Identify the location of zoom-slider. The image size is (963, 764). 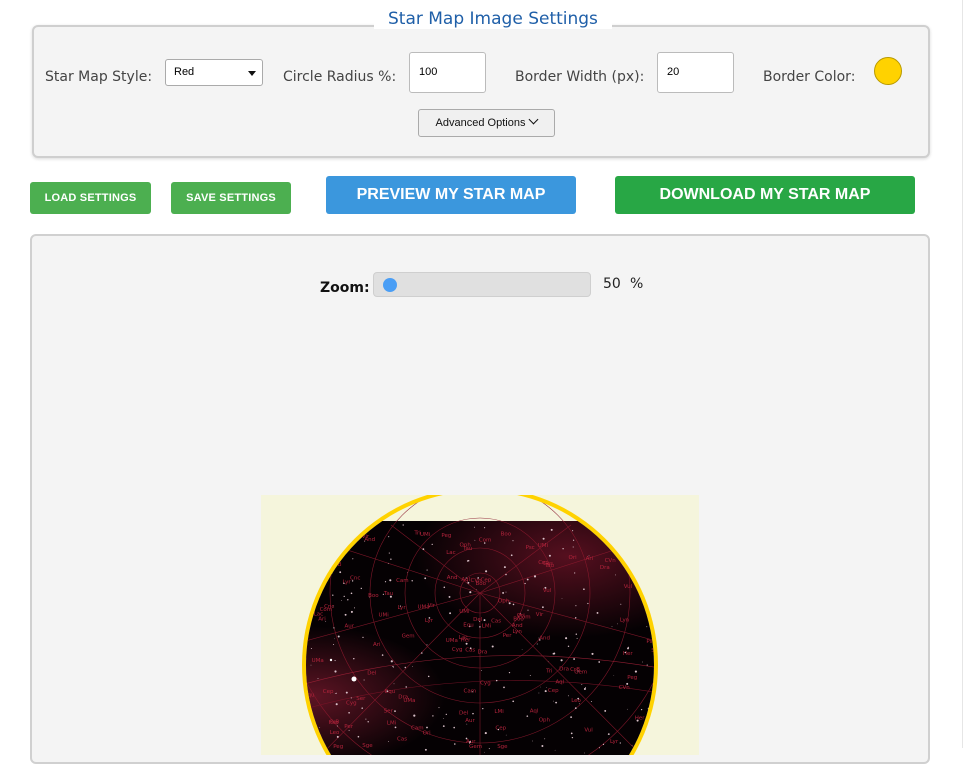
(482, 284).